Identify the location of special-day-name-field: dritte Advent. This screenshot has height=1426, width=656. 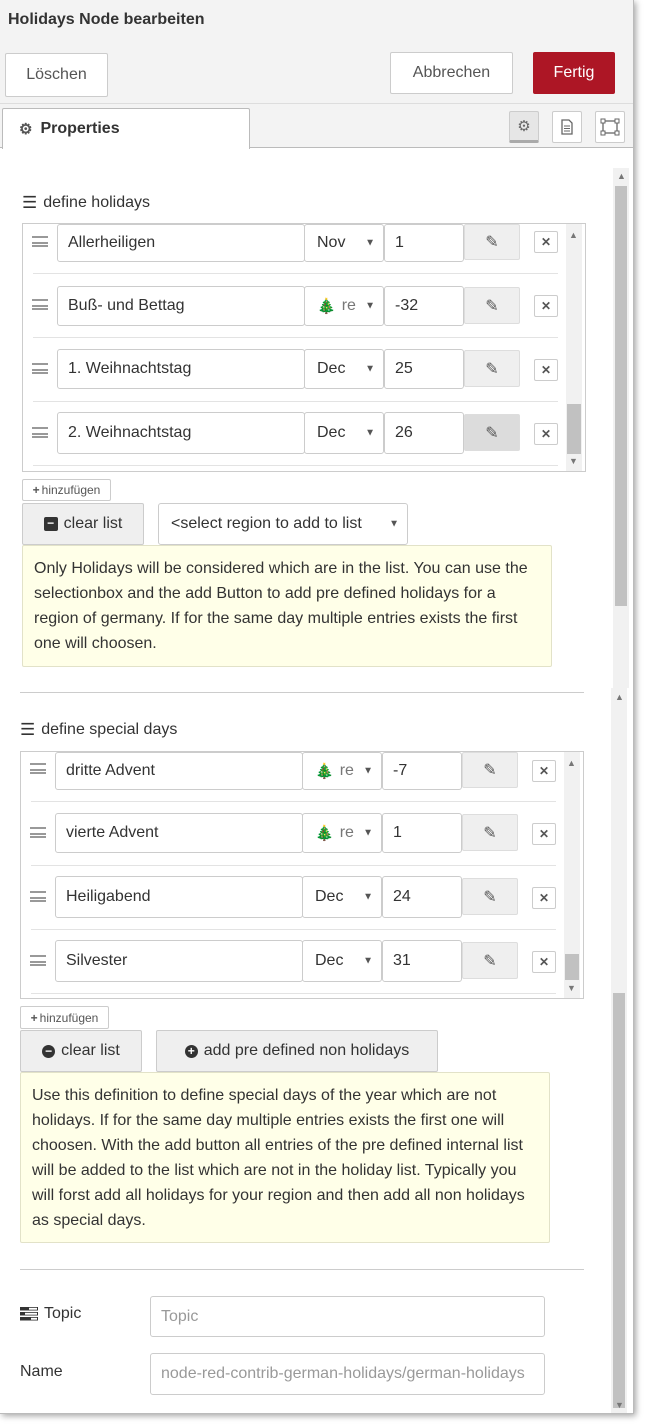
(179, 771).